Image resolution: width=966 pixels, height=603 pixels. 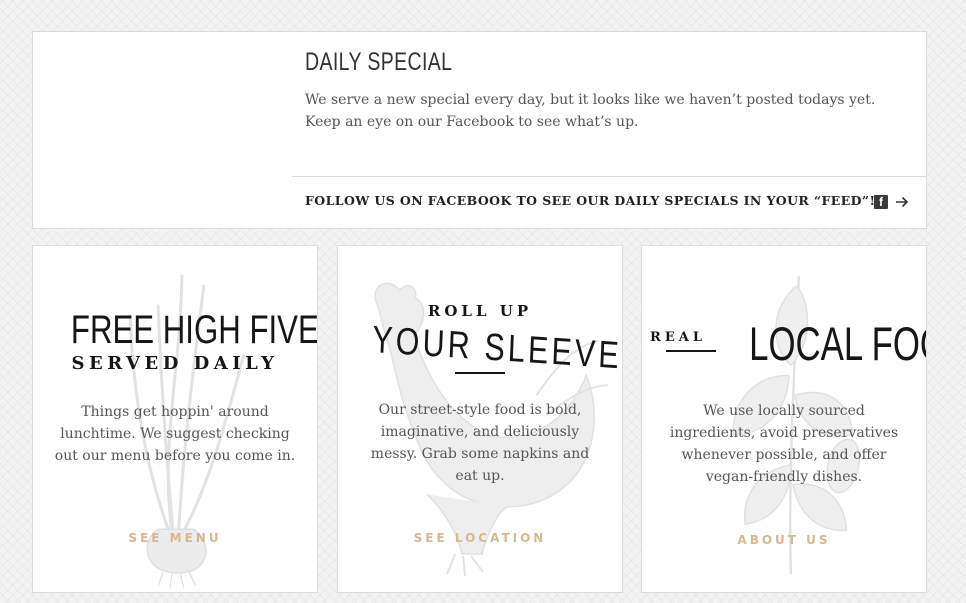 What do you see at coordinates (784, 540) in the screenshot?
I see `about-us-link: ABOUT US` at bounding box center [784, 540].